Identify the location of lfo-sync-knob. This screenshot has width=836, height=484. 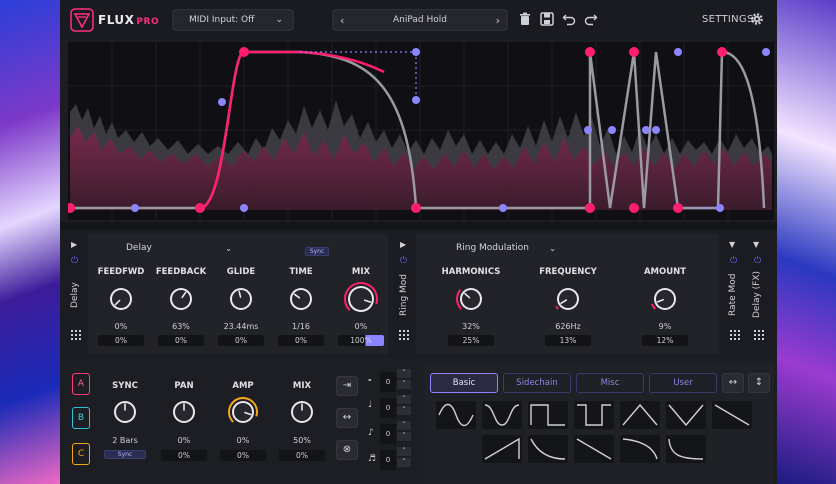
(125, 414).